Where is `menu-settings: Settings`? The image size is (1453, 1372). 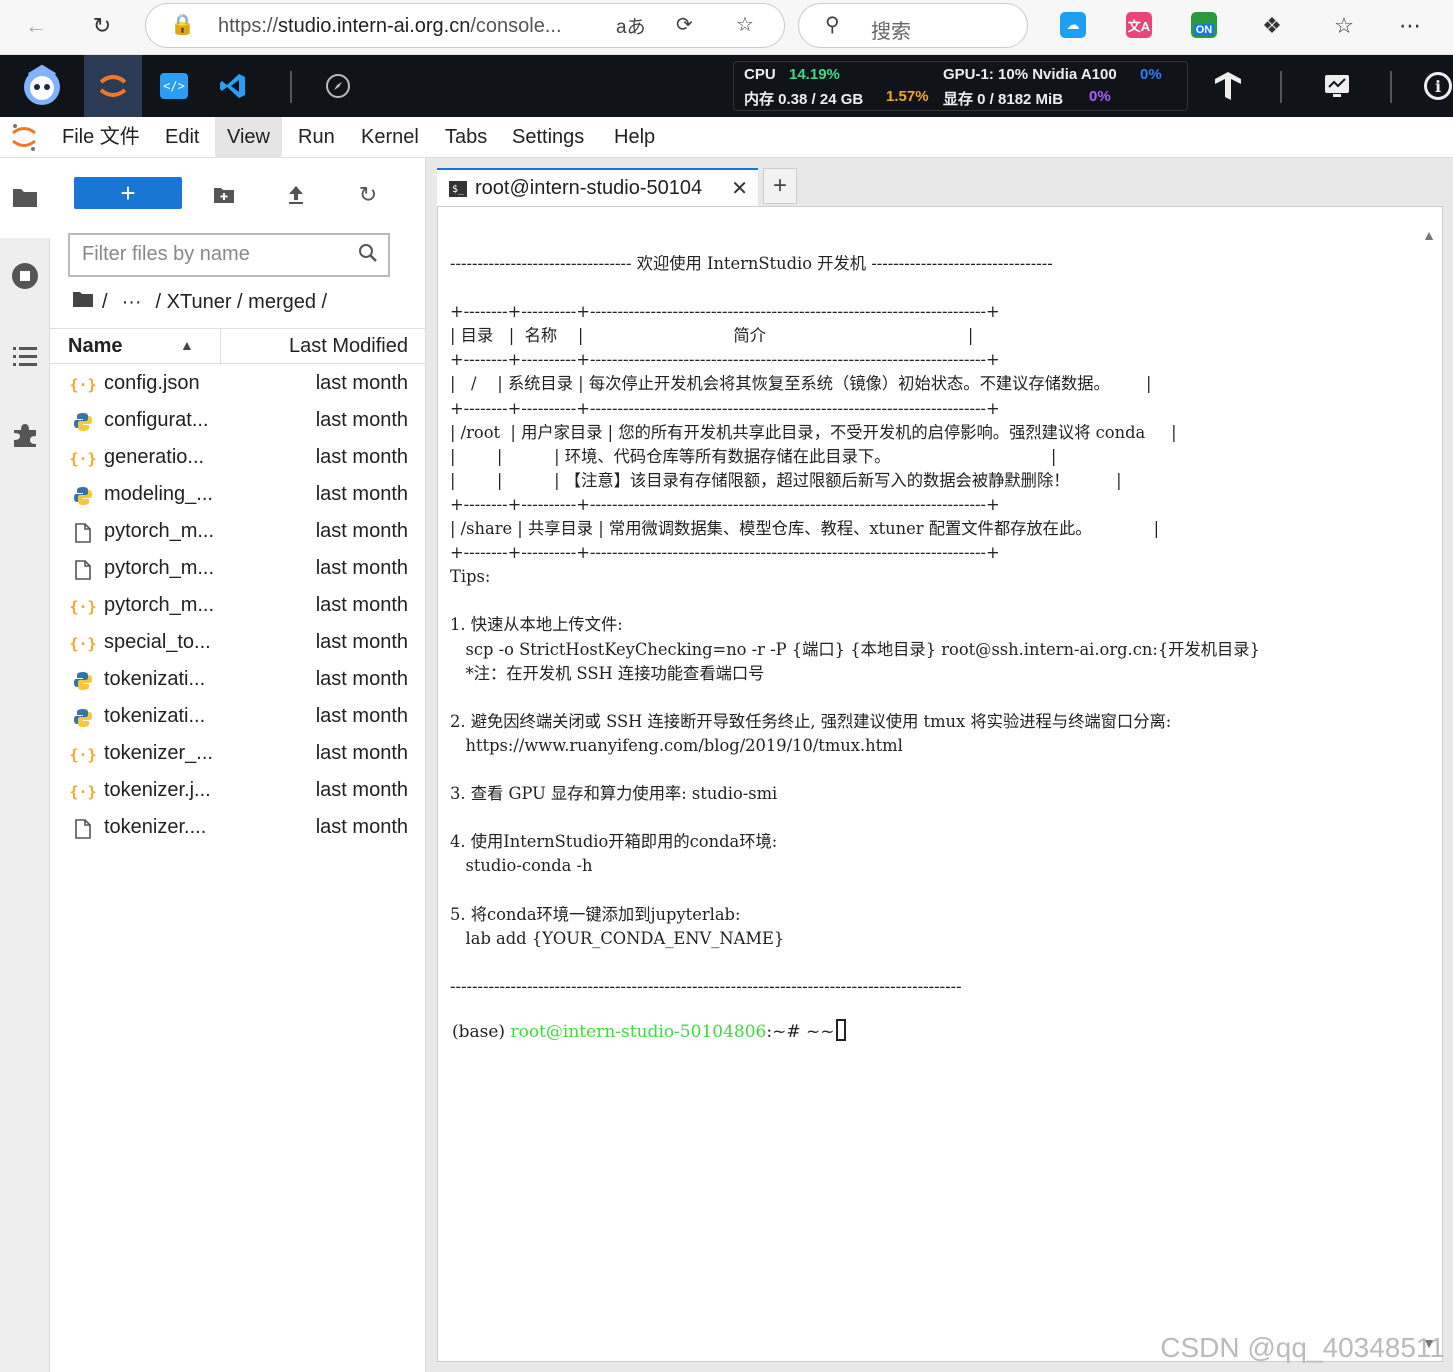 menu-settings: Settings is located at coordinates (548, 137).